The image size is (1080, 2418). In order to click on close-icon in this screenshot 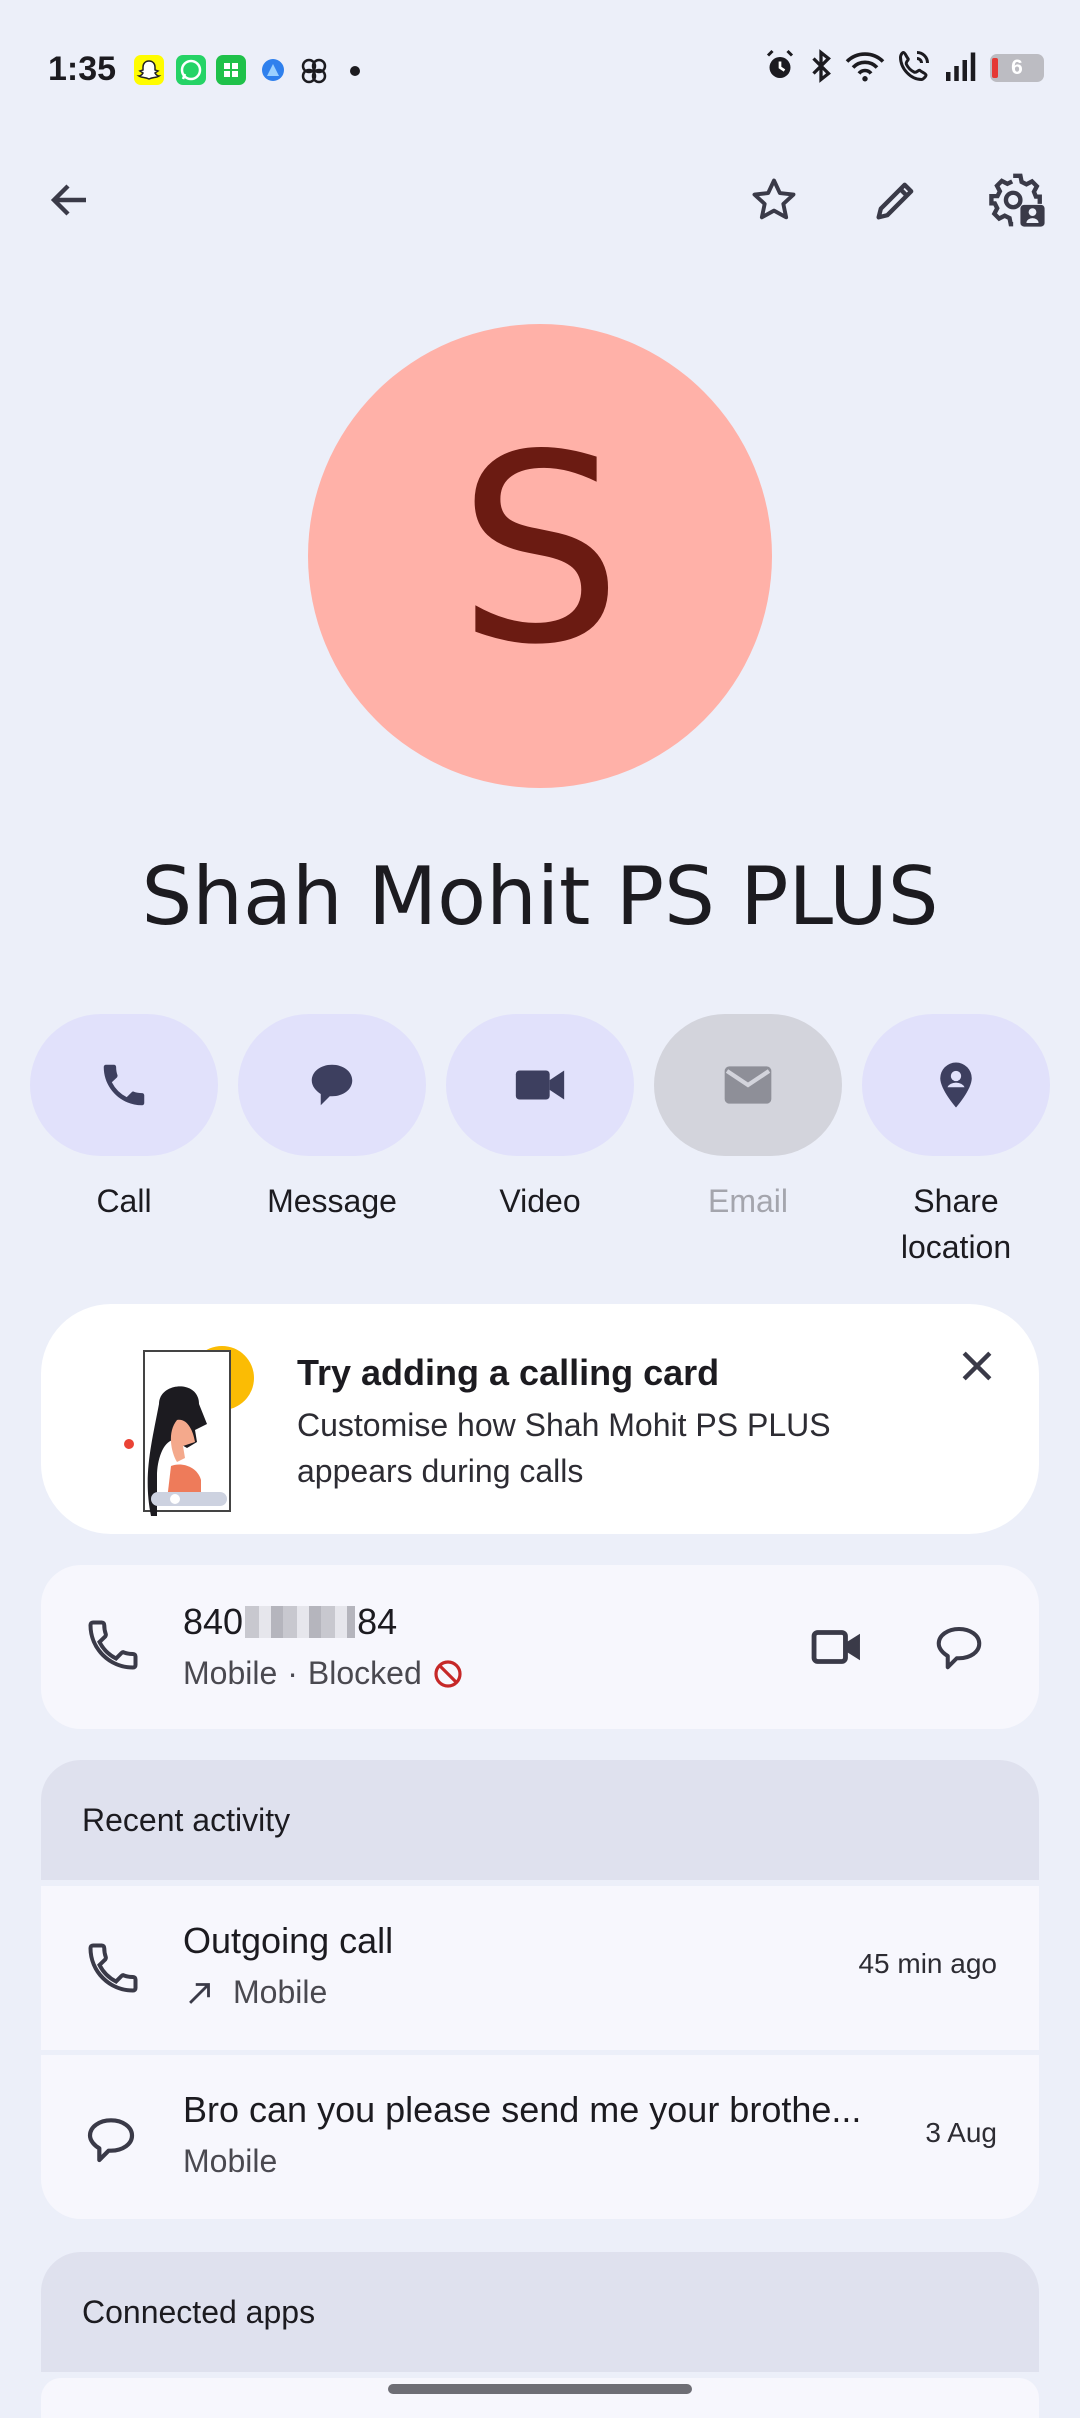, I will do `click(977, 1366)`.